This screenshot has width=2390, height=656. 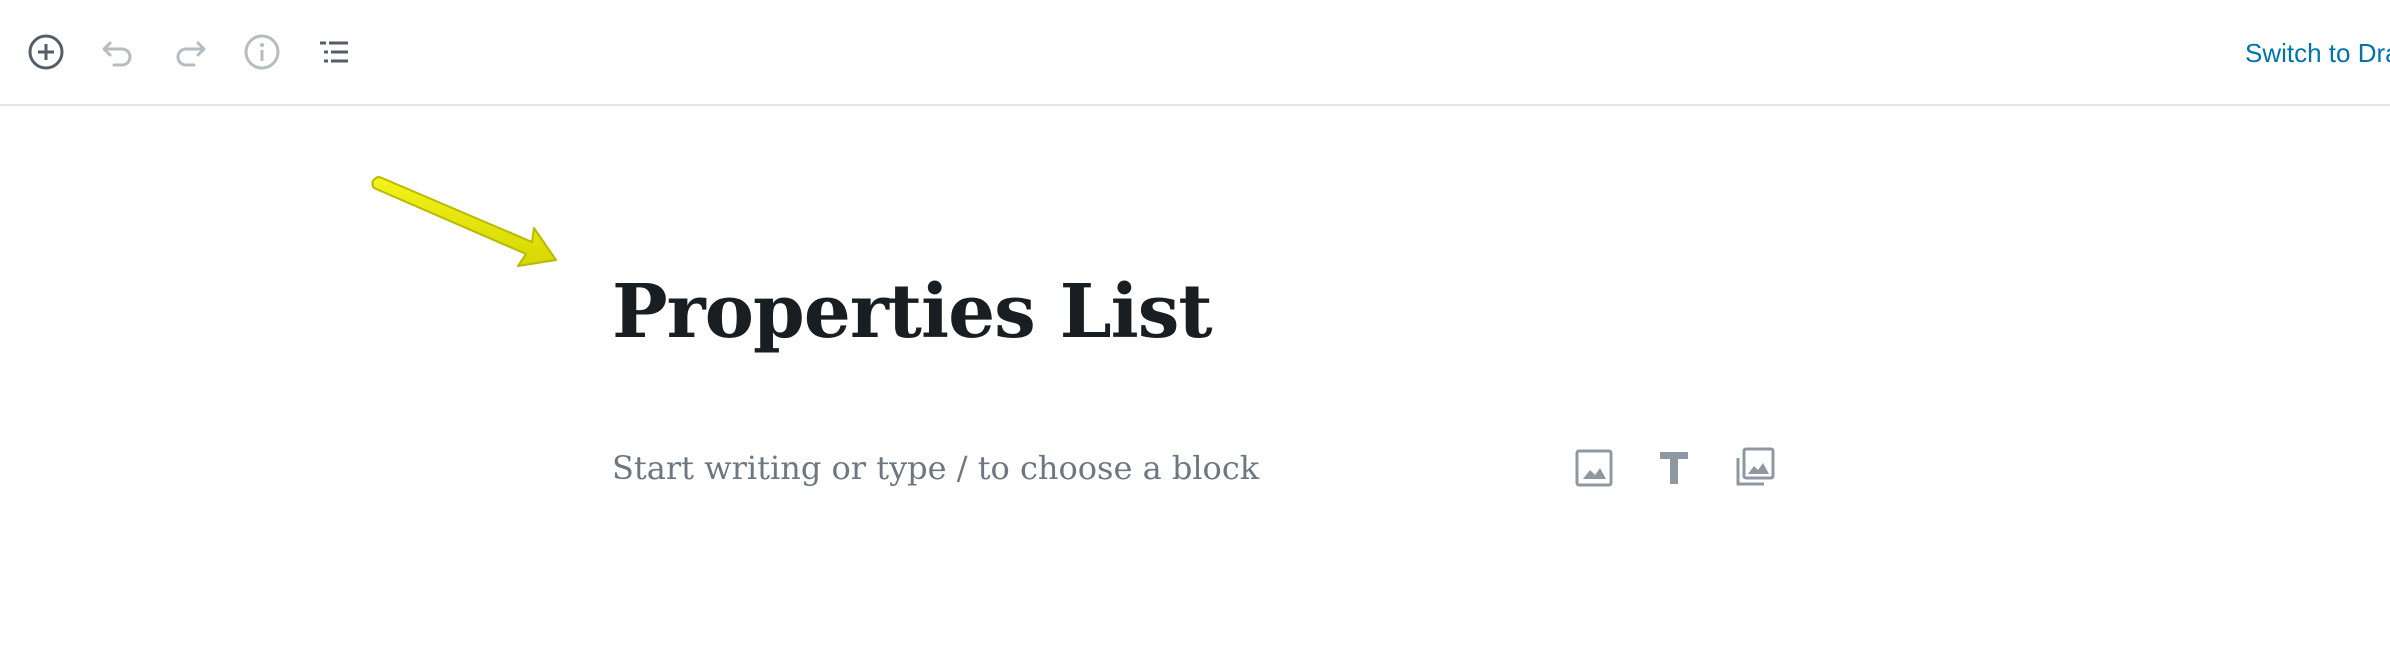 I want to click on block-navigation-button, so click(x=334, y=52).